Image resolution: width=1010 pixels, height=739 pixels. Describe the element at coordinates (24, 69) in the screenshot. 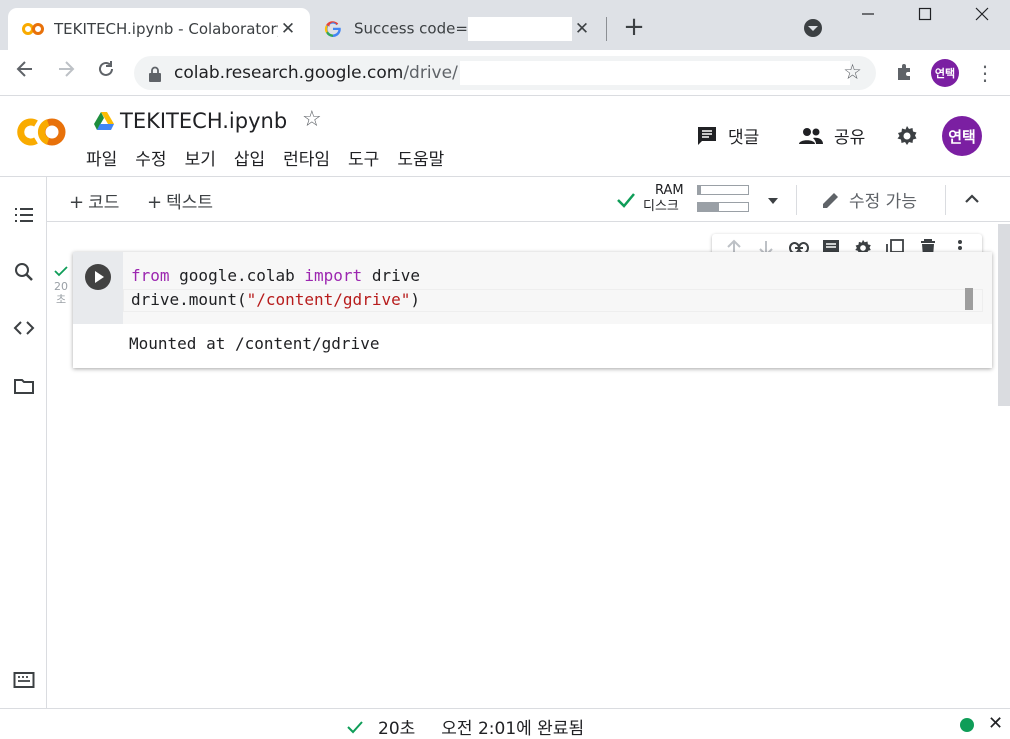

I see `arrow-left-icon` at that location.